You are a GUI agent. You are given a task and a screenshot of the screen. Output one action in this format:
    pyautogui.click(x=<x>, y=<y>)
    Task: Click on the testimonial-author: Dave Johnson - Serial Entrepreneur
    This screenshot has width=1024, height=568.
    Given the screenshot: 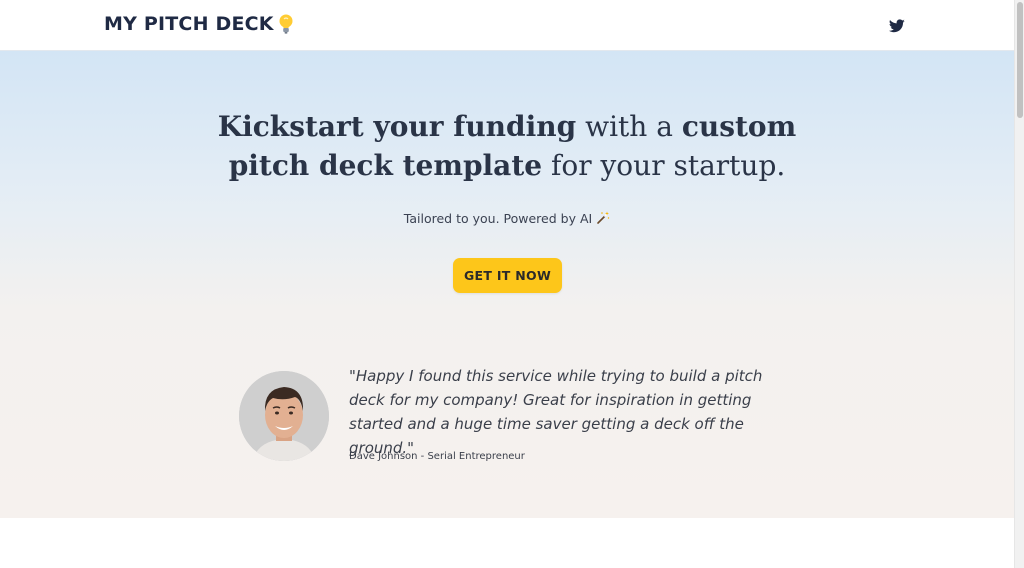 What is the action you would take?
    pyautogui.click(x=437, y=456)
    